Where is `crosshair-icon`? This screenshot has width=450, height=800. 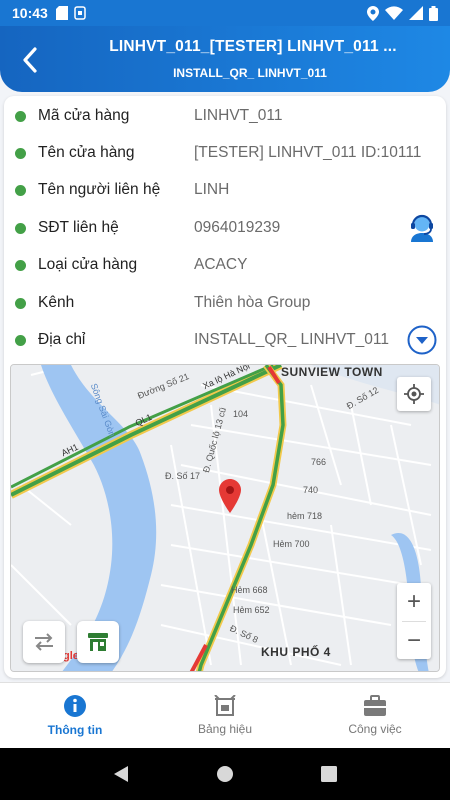
crosshair-icon is located at coordinates (414, 394).